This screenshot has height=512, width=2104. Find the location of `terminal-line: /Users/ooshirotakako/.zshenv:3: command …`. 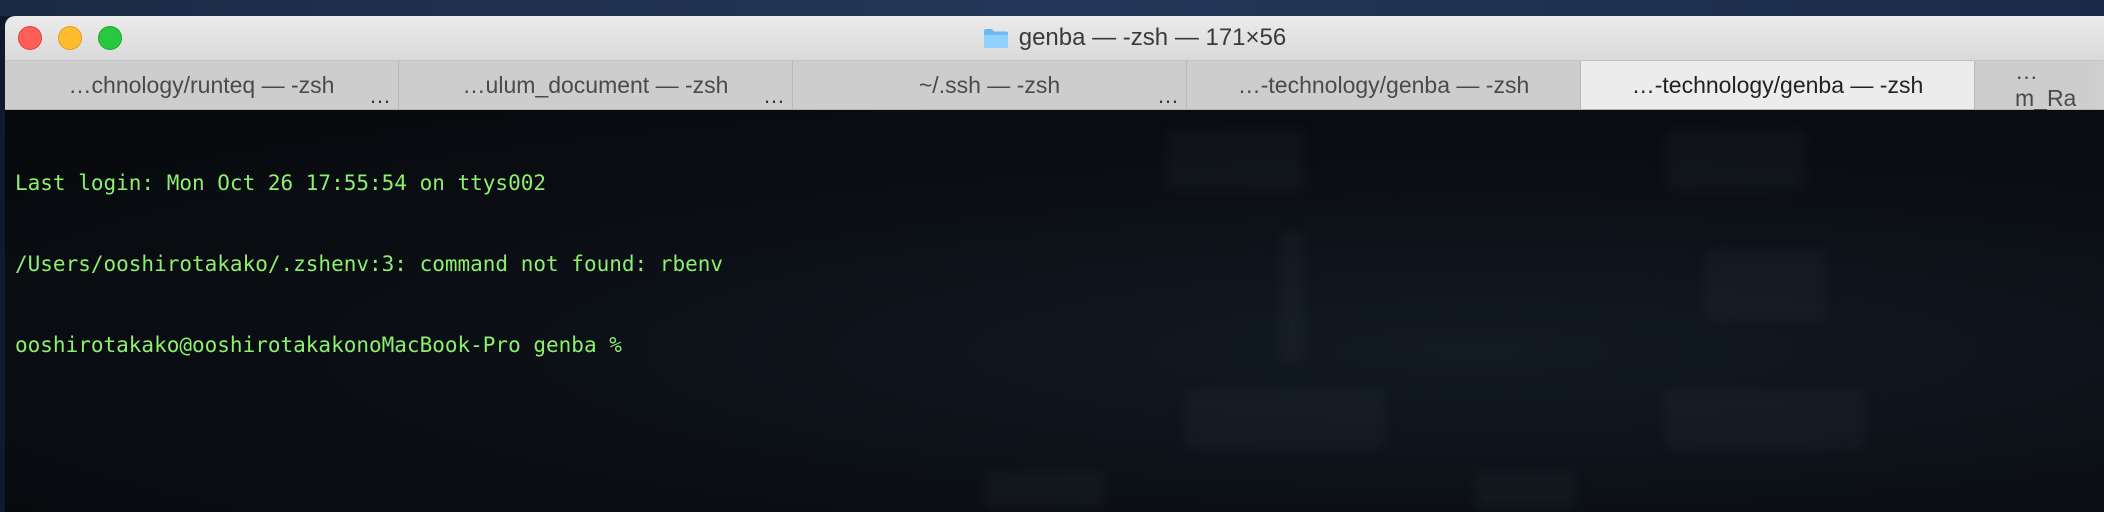

terminal-line: /Users/ooshirotakako/.zshenv:3: command … is located at coordinates (369, 264).